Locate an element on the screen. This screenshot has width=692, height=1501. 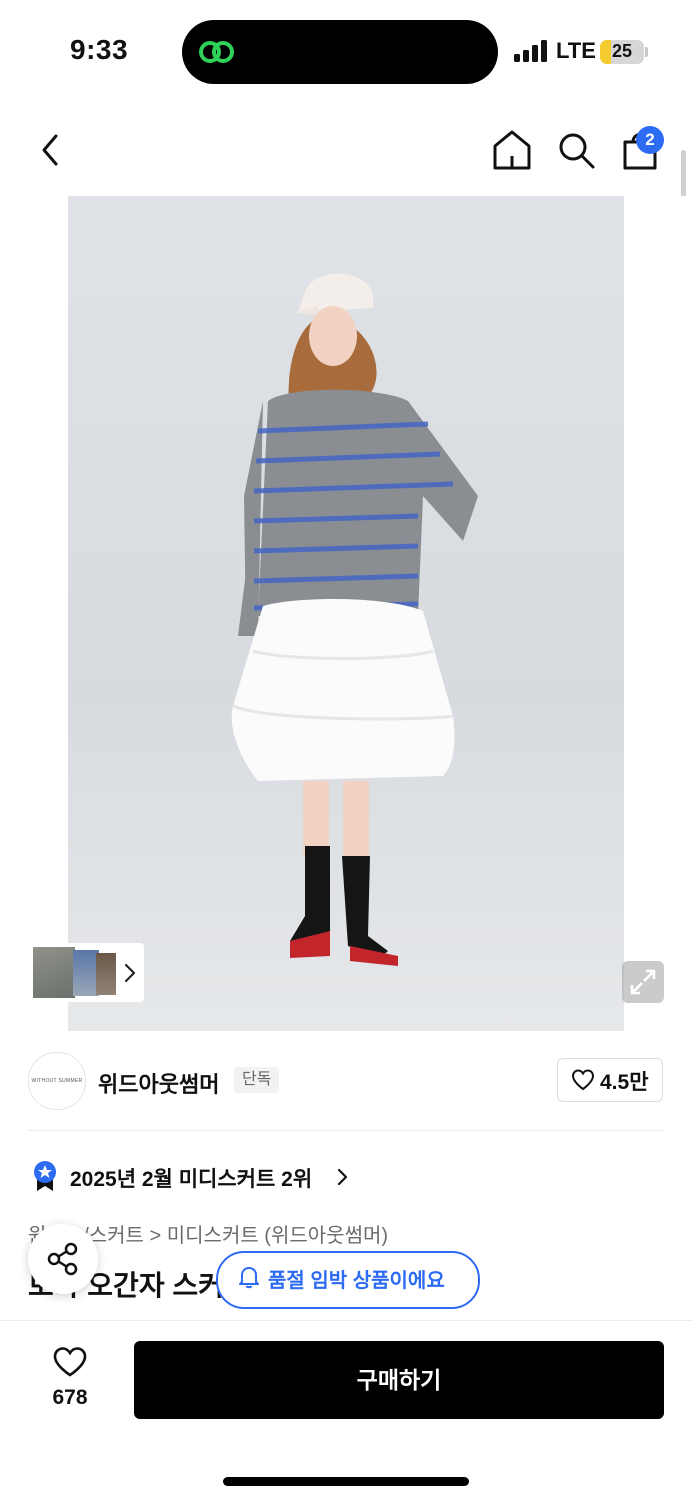
signal-icon is located at coordinates (530, 51).